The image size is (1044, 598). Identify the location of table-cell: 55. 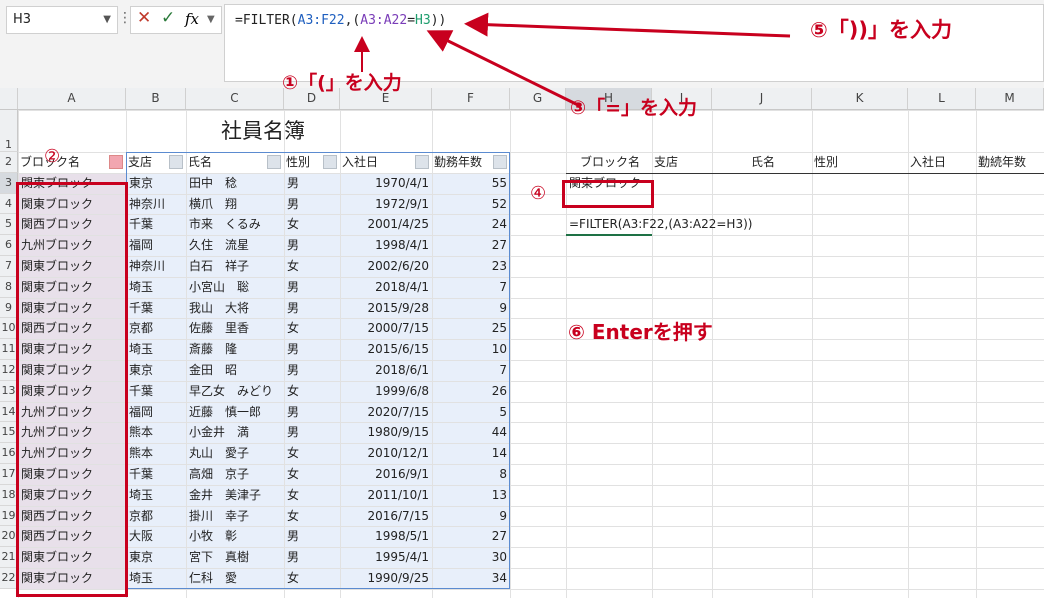
(471, 183).